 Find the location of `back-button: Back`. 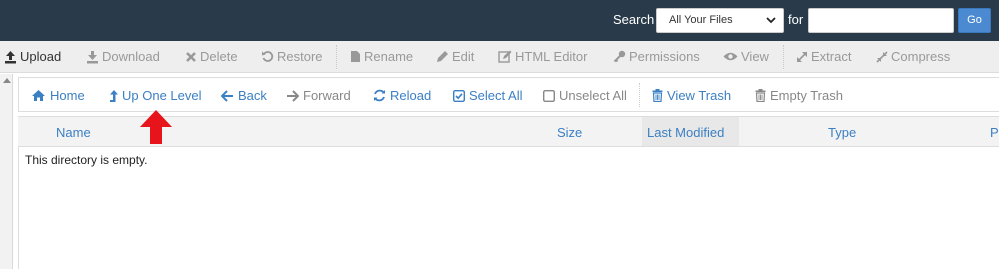

back-button: Back is located at coordinates (244, 95).